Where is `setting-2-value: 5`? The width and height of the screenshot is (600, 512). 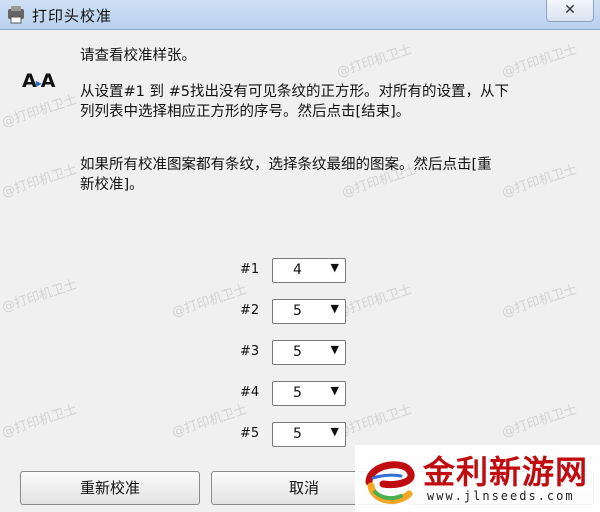
setting-2-value: 5 is located at coordinates (297, 311).